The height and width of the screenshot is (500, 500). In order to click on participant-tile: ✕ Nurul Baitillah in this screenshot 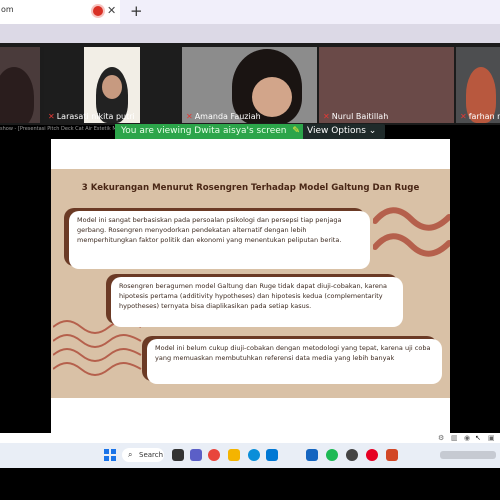, I will do `click(386, 85)`.